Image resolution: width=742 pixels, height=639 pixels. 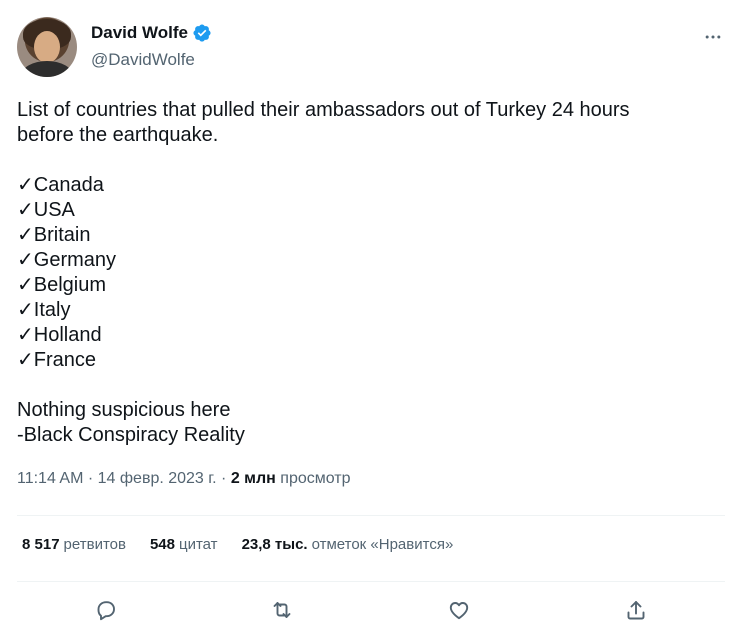 What do you see at coordinates (202, 33) in the screenshot?
I see `verified-badge-icon` at bounding box center [202, 33].